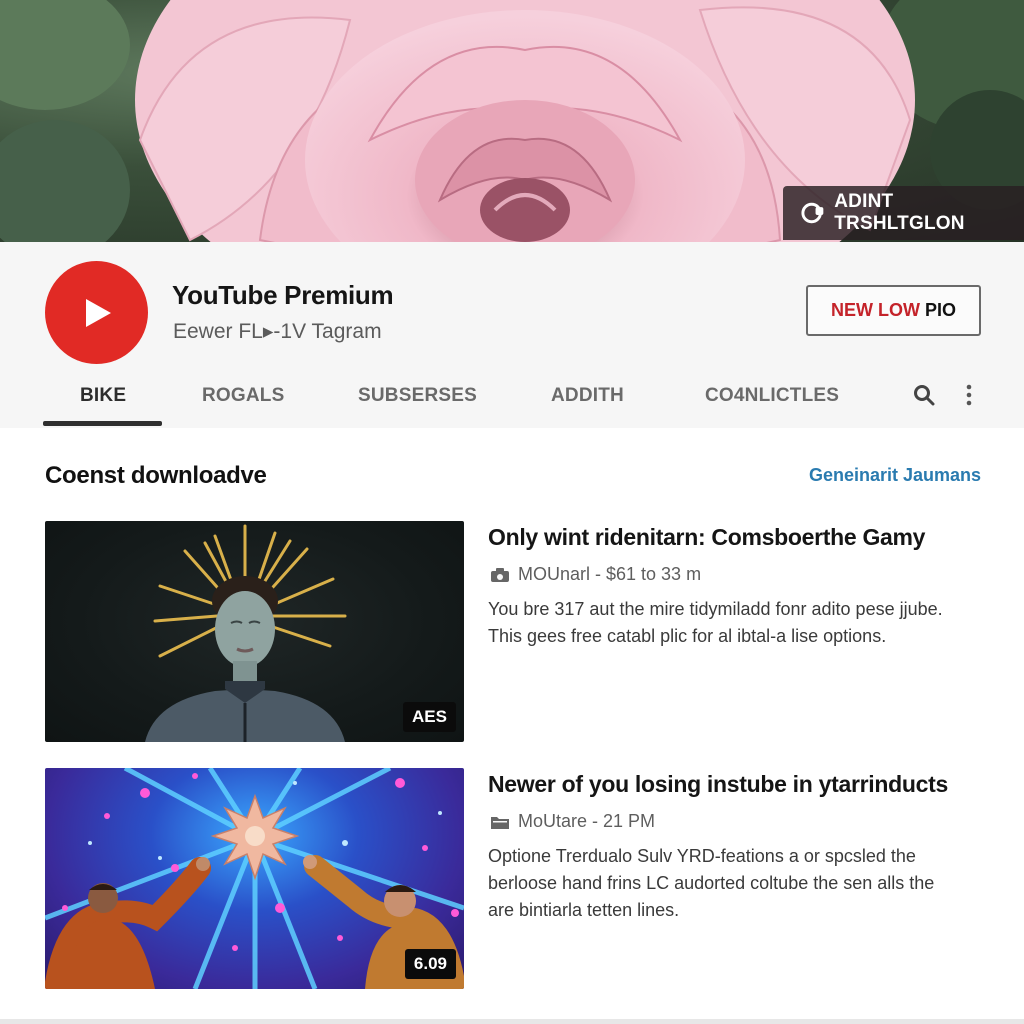 Image resolution: width=1024 pixels, height=1024 pixels. I want to click on tab-subserses: SUBSERSES, so click(417, 396).